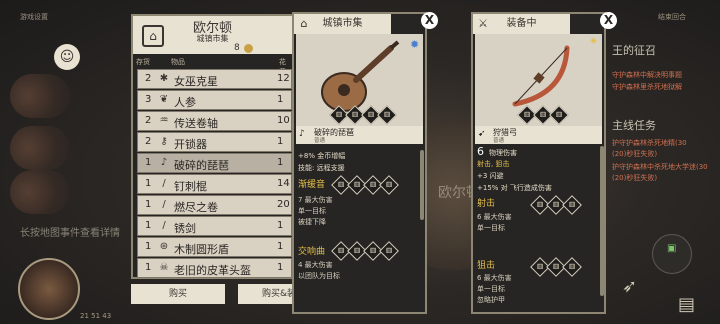 This screenshot has height=324, width=720. What do you see at coordinates (482, 134) in the screenshot?
I see `bow-small-icon: ➹` at bounding box center [482, 134].